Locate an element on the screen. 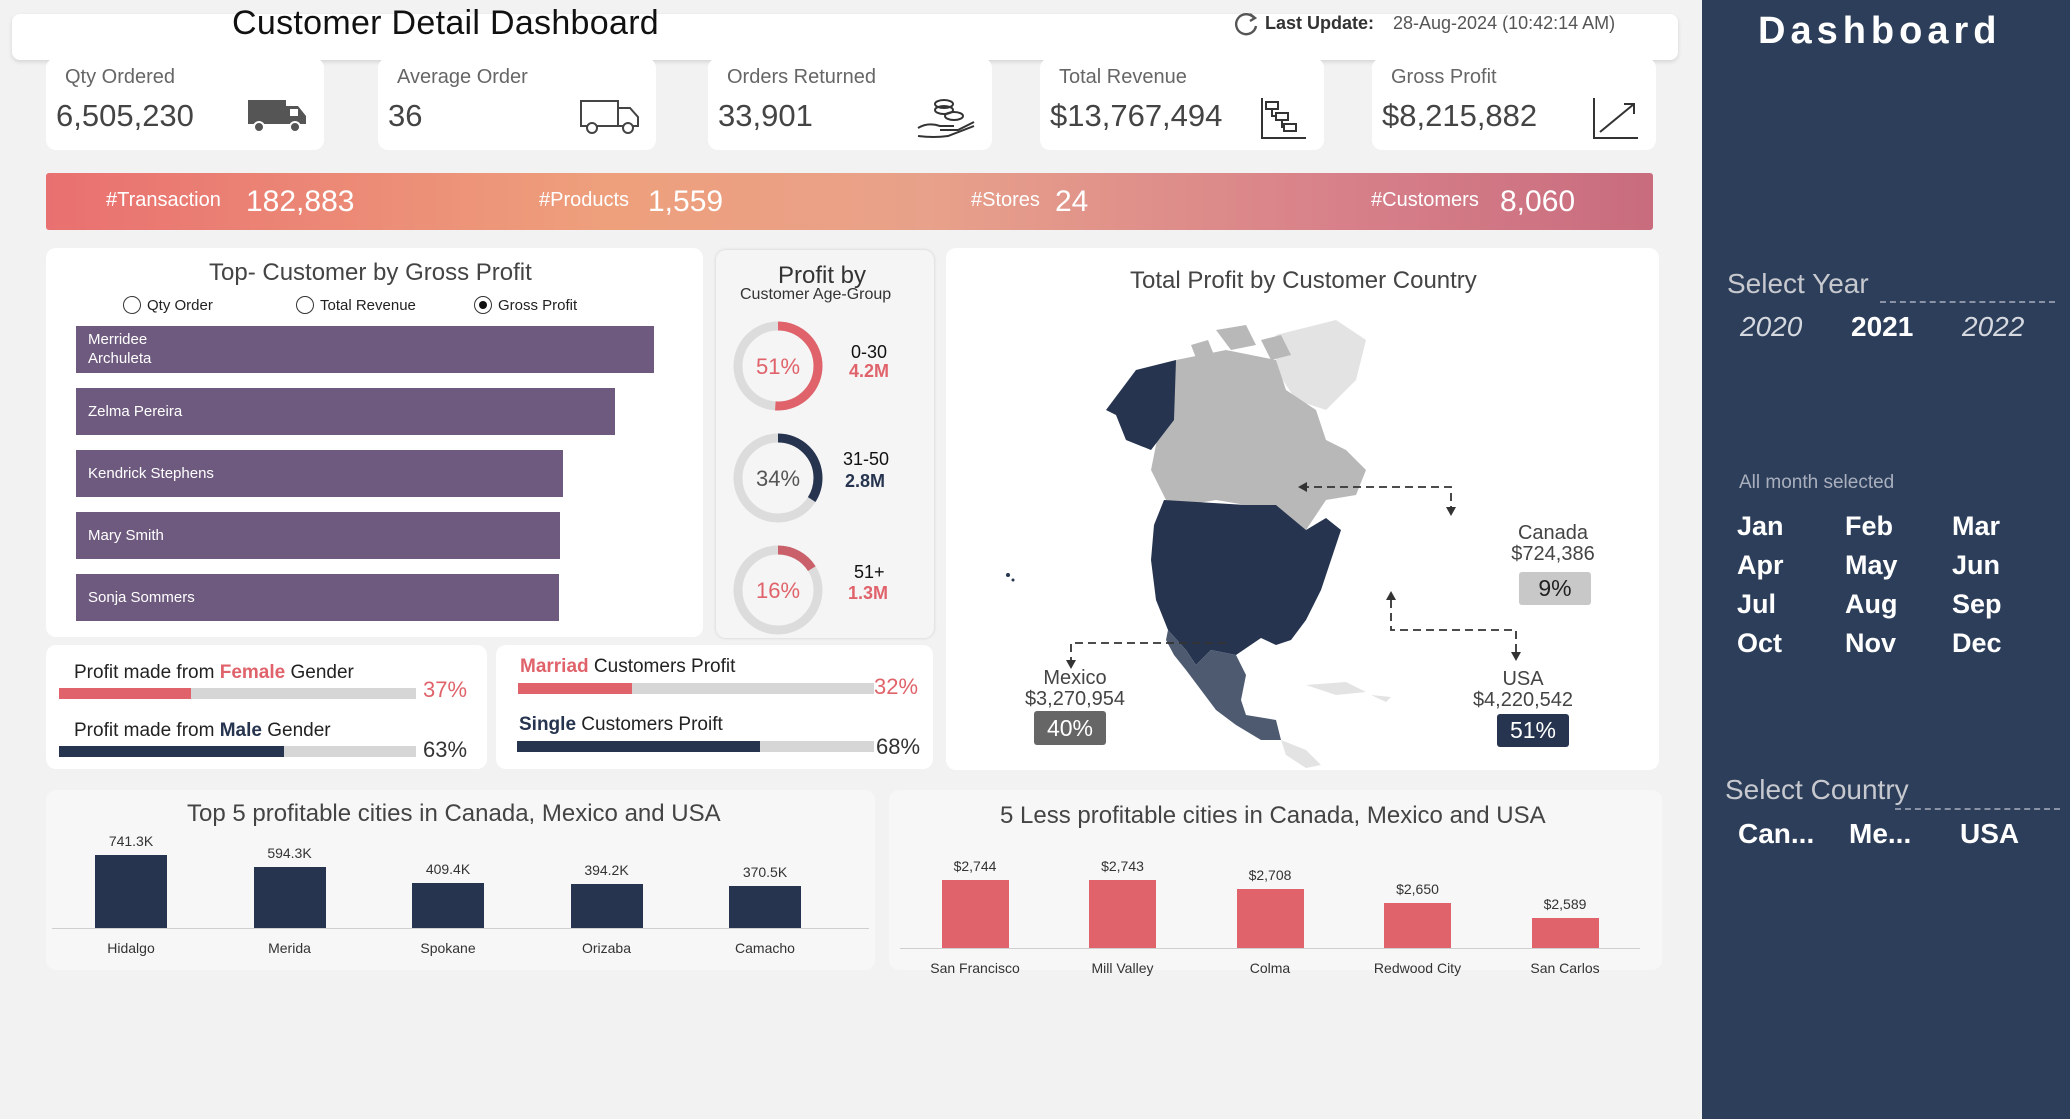  radio-gross-profit: Gross Profit is located at coordinates (525, 305).